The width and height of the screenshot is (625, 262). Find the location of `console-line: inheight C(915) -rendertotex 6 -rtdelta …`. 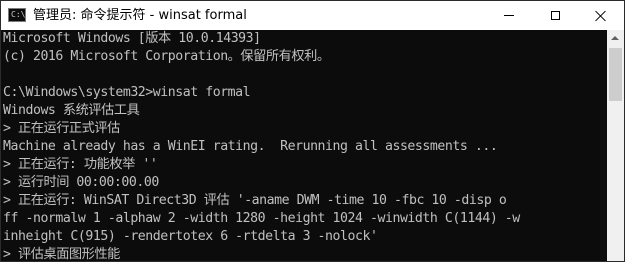

console-line: inheight C(915) -rendertotex 6 -rtdelta … is located at coordinates (190, 236).